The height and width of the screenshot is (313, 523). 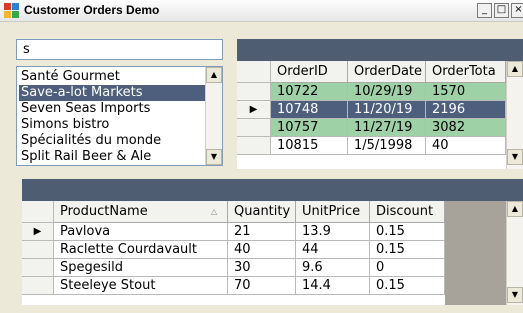 I want to click on title-bar: Customer Orders Demo _ □ ×, so click(x=261, y=11).